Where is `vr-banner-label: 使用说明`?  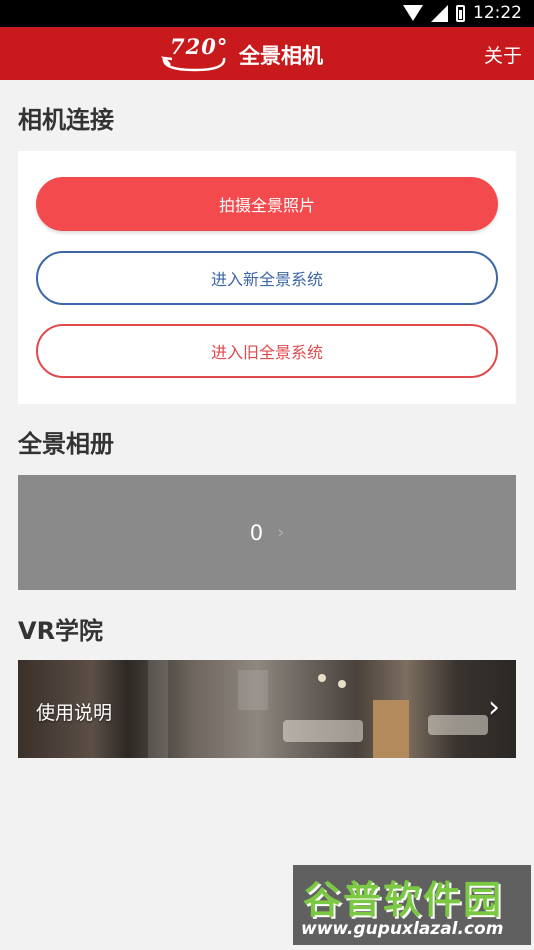 vr-banner-label: 使用说明 is located at coordinates (74, 713).